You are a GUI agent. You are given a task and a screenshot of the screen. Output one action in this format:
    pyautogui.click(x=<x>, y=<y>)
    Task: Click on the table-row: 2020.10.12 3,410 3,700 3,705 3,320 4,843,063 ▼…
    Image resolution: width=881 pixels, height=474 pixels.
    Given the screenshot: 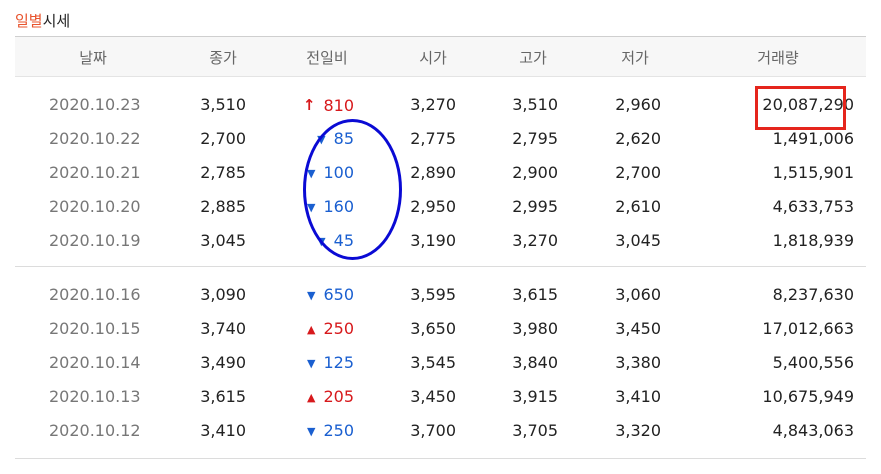 What is the action you would take?
    pyautogui.click(x=440, y=431)
    